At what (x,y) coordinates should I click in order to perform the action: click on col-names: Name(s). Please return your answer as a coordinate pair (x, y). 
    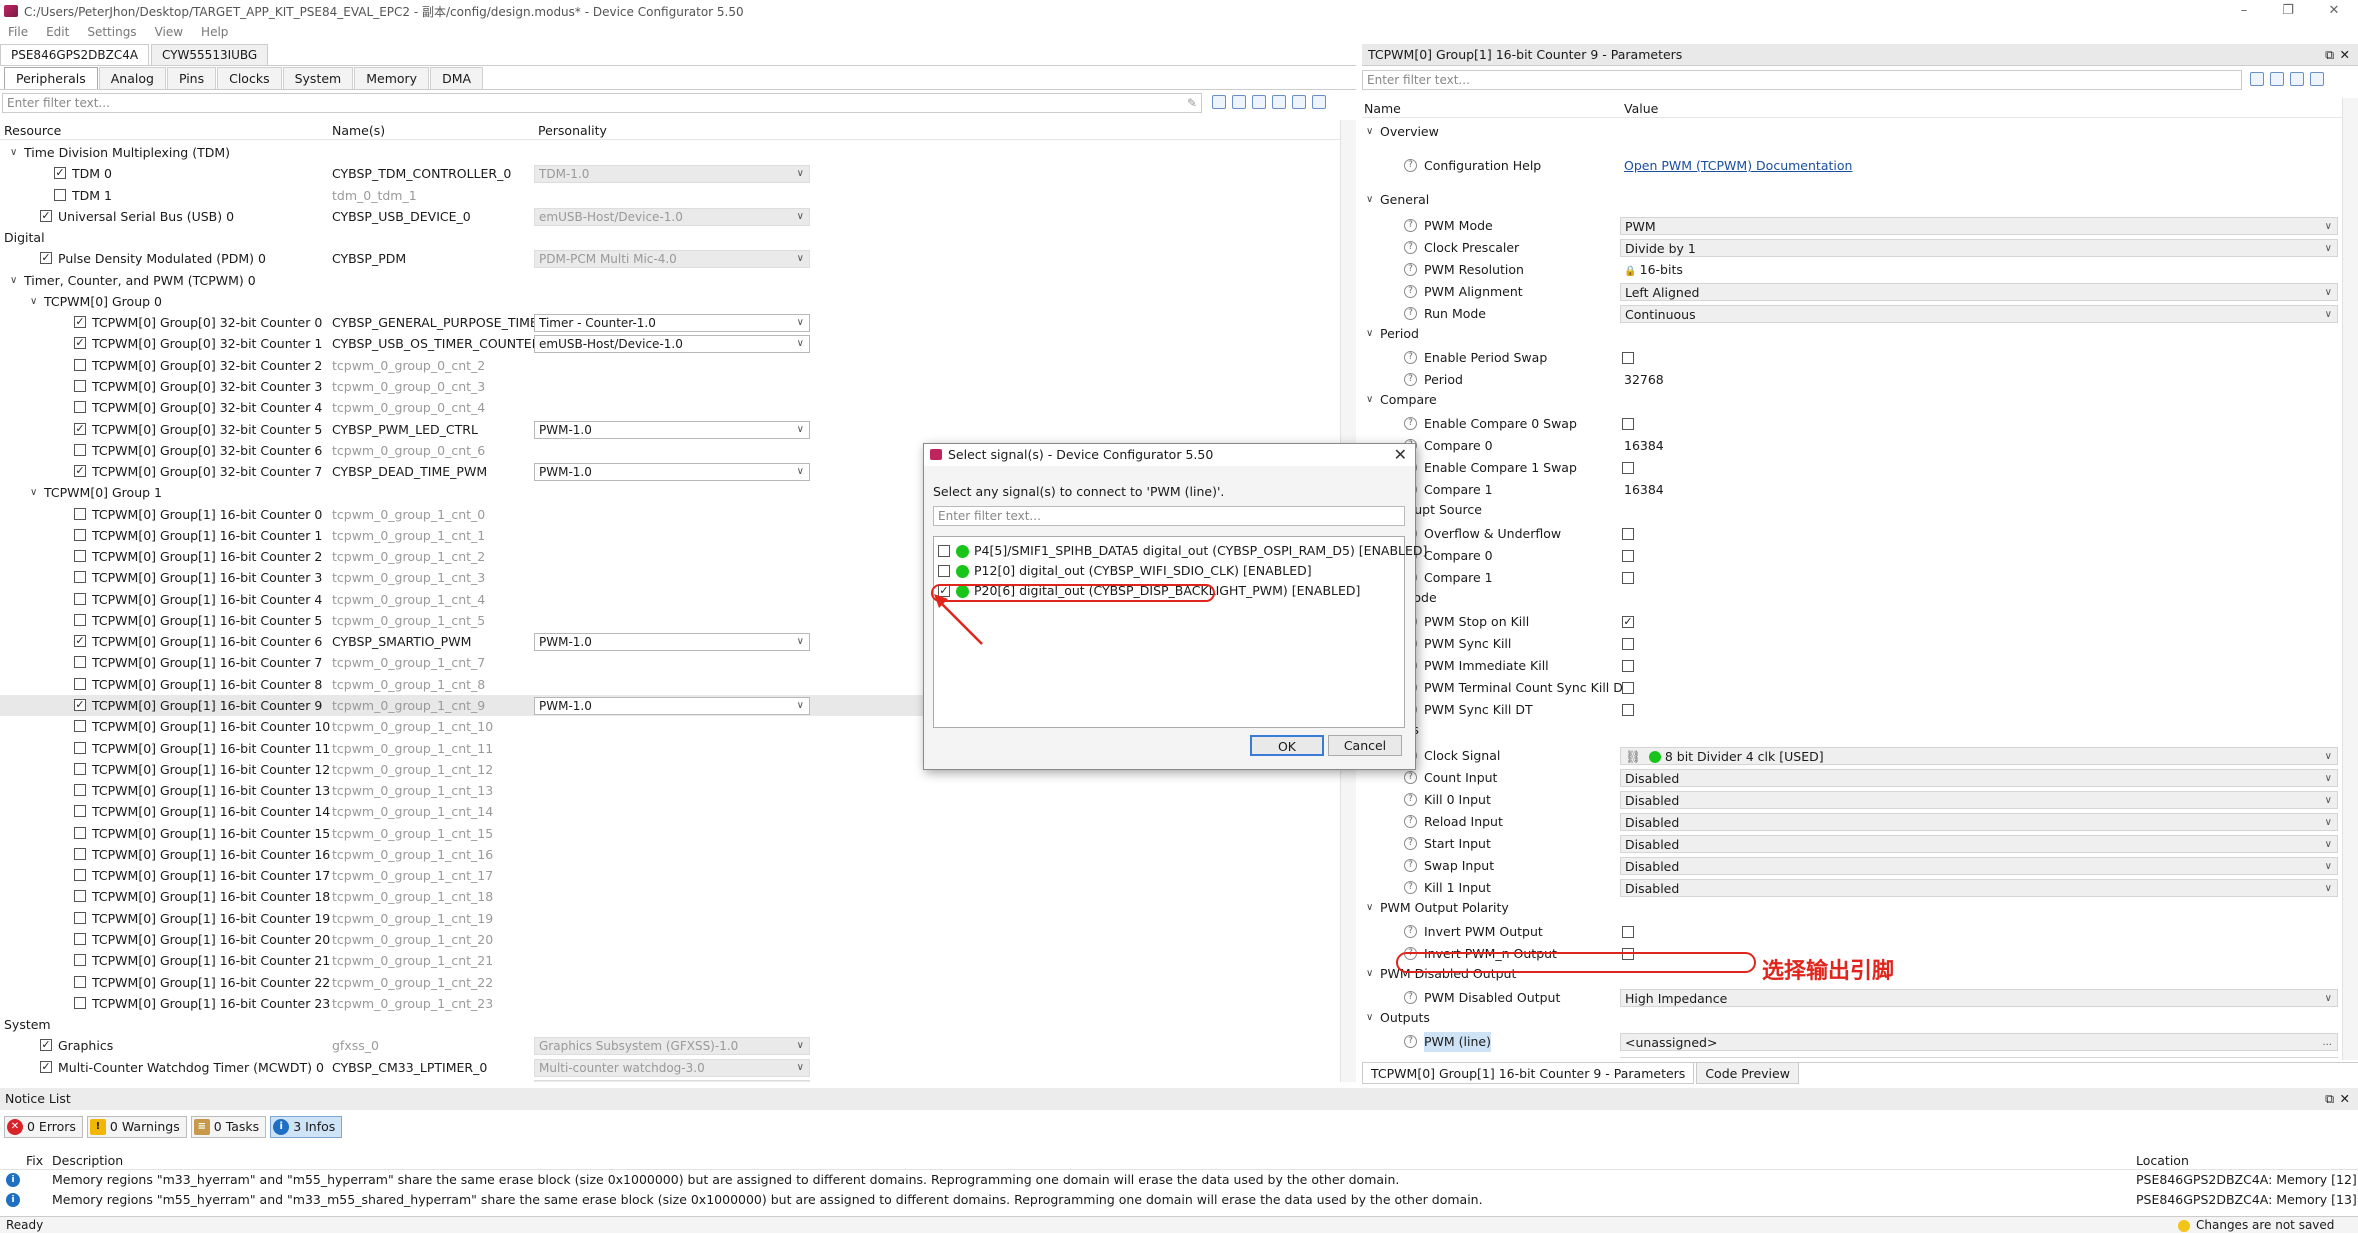
    Looking at the image, I should click on (358, 130).